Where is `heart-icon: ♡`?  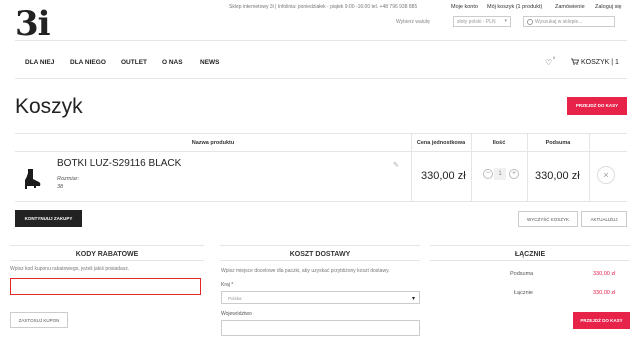
heart-icon: ♡ is located at coordinates (548, 62).